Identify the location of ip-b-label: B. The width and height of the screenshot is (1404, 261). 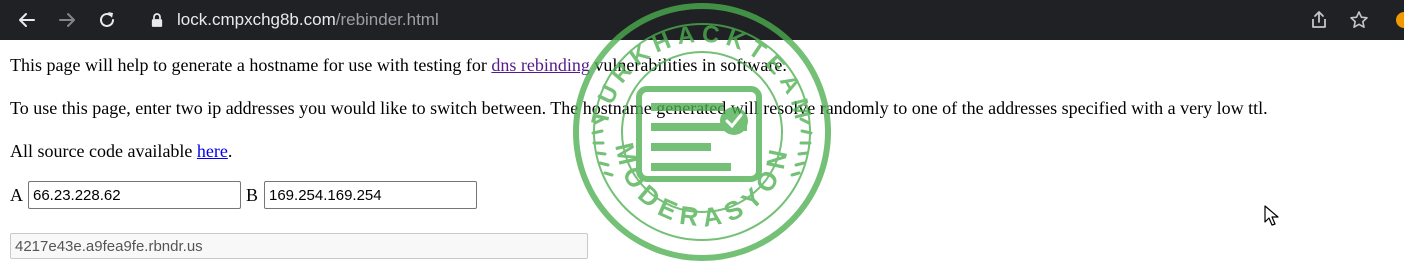
(252, 195).